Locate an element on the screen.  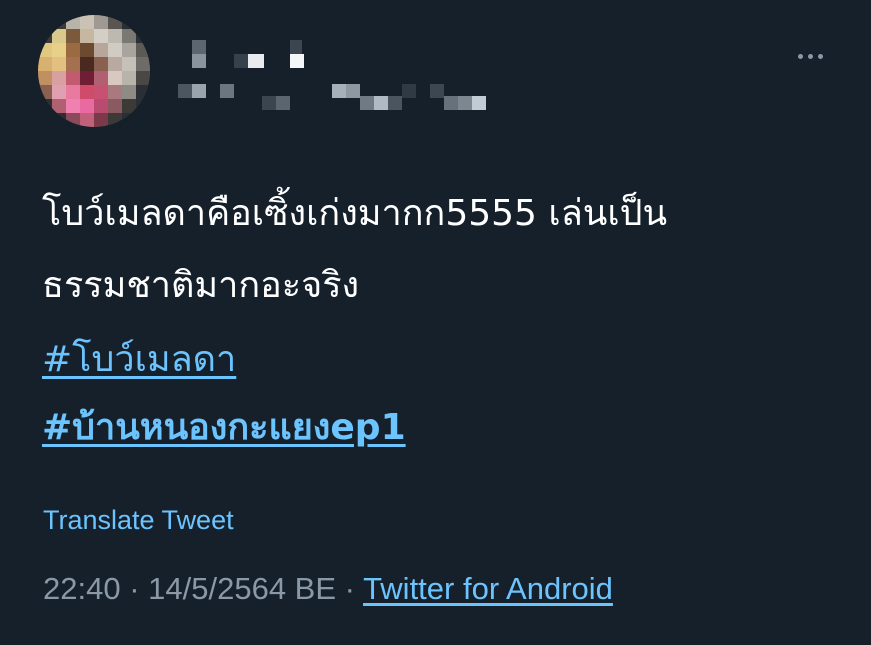
author-info-pixelated is located at coordinates (343, 80).